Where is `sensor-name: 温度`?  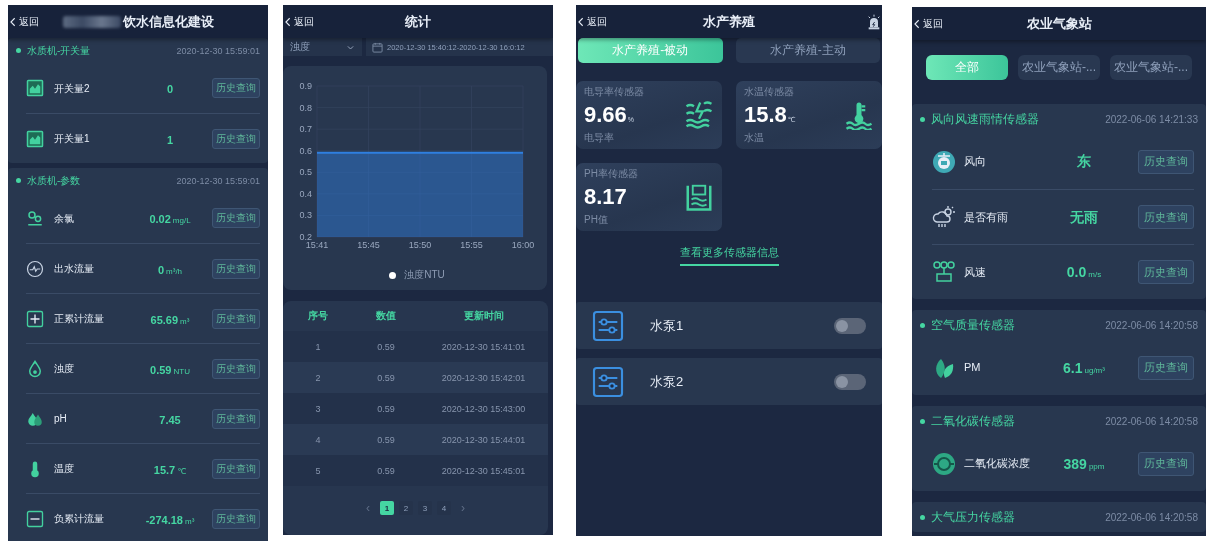 sensor-name: 温度 is located at coordinates (64, 468).